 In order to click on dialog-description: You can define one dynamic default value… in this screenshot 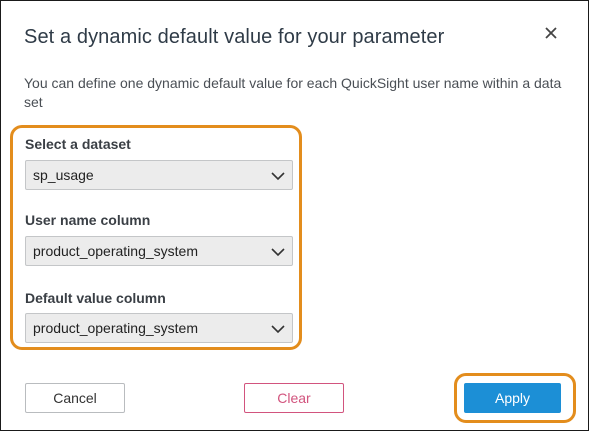, I will do `click(293, 92)`.